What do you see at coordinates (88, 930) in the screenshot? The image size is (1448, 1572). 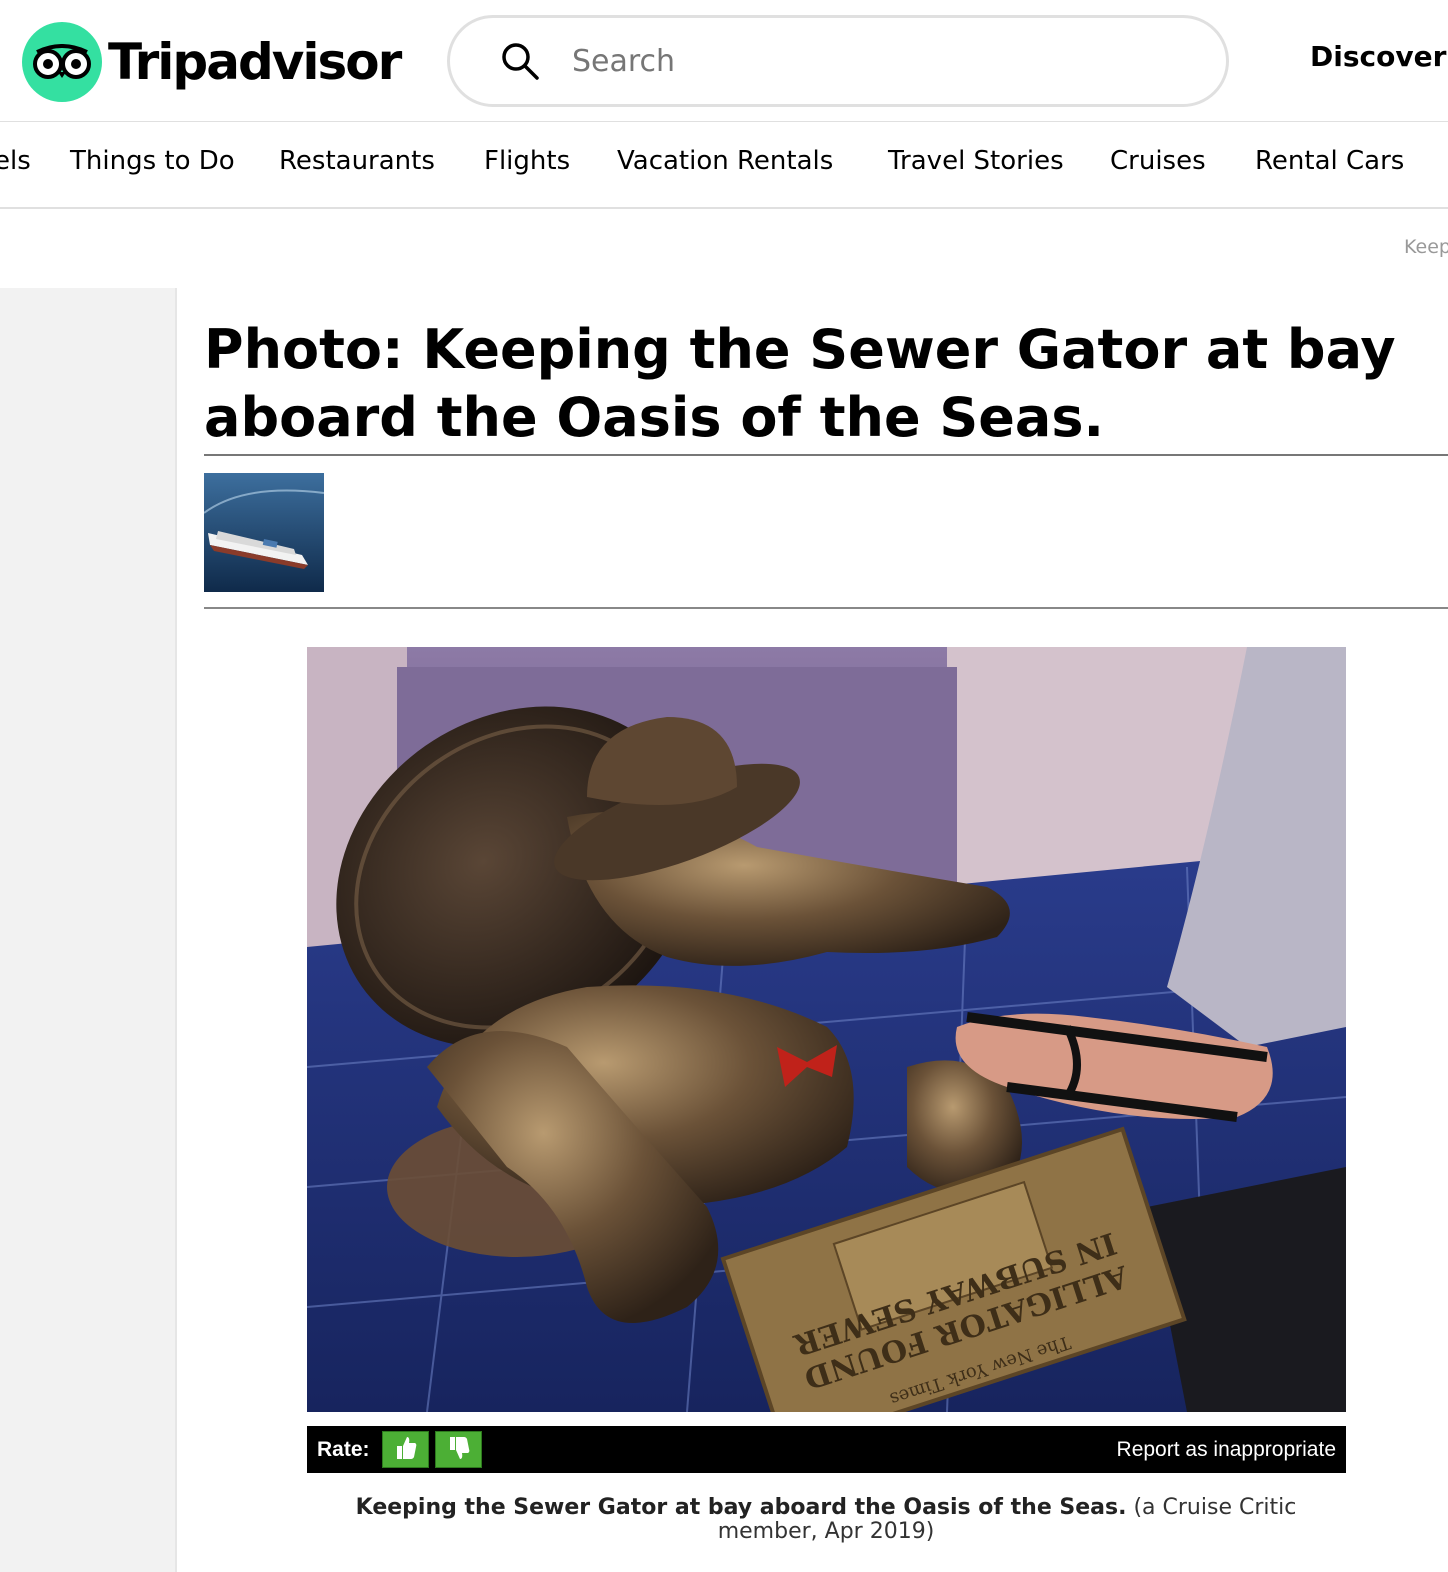 I see `left-sidebar` at bounding box center [88, 930].